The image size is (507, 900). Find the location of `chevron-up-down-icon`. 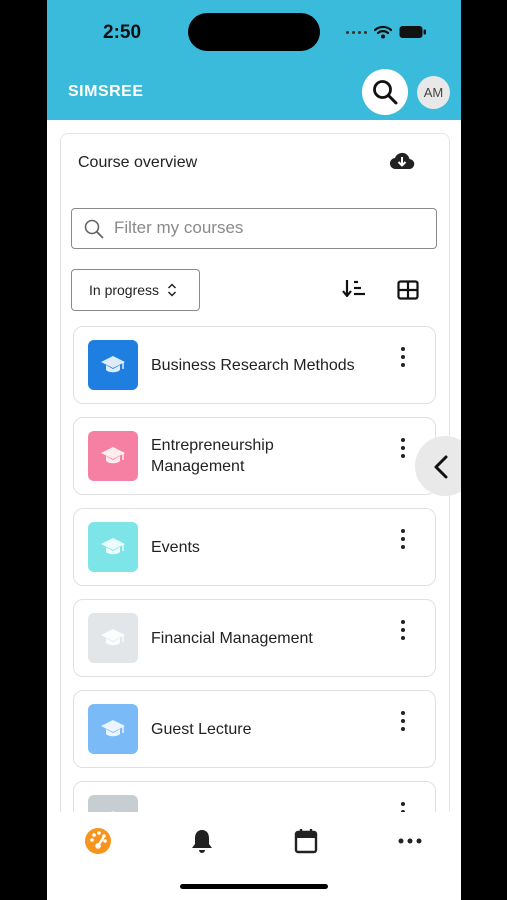

chevron-up-down-icon is located at coordinates (172, 290).